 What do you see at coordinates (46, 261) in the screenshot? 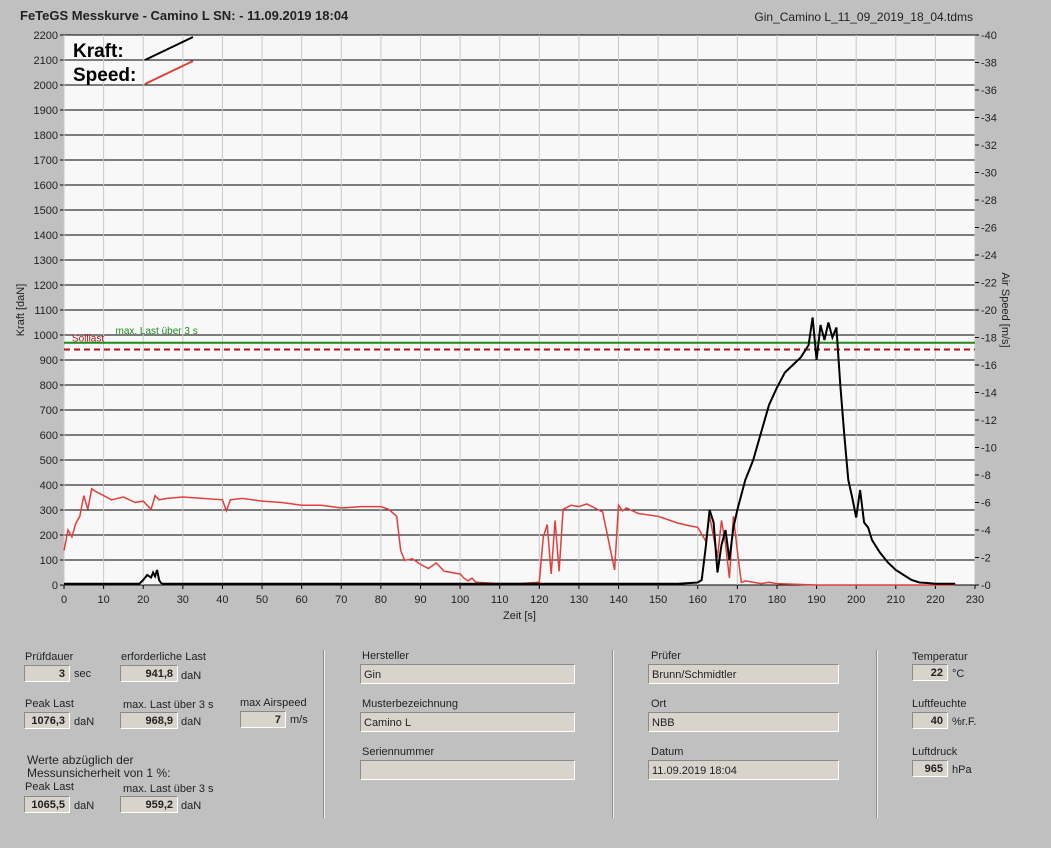
I see `y-tick-label: 1300` at bounding box center [46, 261].